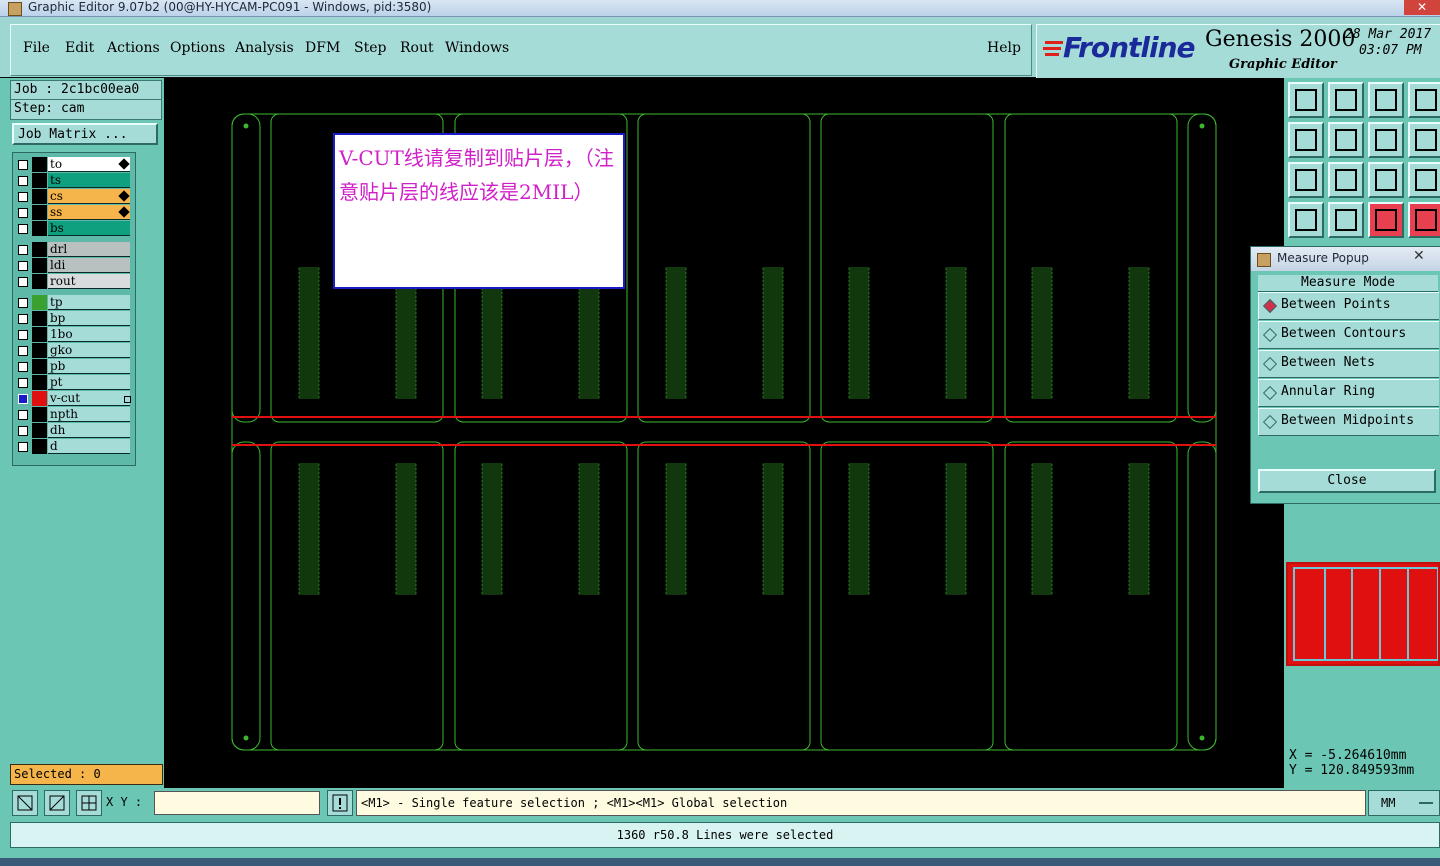 The image size is (1440, 866). I want to click on layer-row-rout: rout, so click(73, 282).